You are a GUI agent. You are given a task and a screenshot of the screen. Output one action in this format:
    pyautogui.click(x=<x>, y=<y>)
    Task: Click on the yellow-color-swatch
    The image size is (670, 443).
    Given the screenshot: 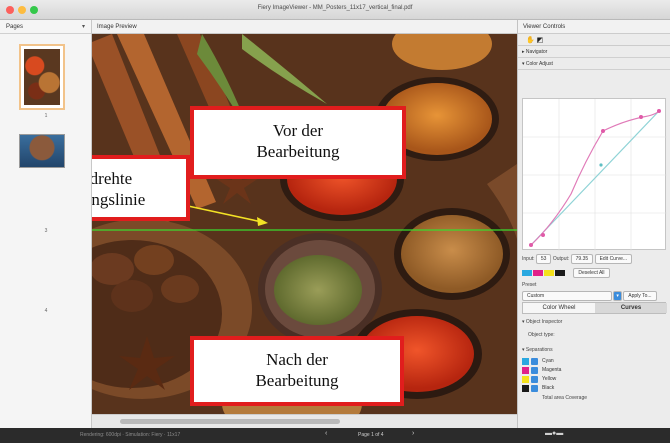 What is the action you would take?
    pyautogui.click(x=525, y=379)
    